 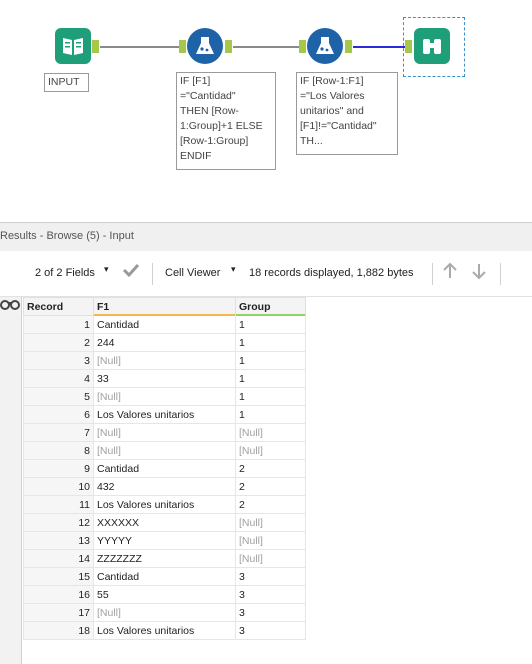 I want to click on record-cell: 1, so click(x=58, y=324).